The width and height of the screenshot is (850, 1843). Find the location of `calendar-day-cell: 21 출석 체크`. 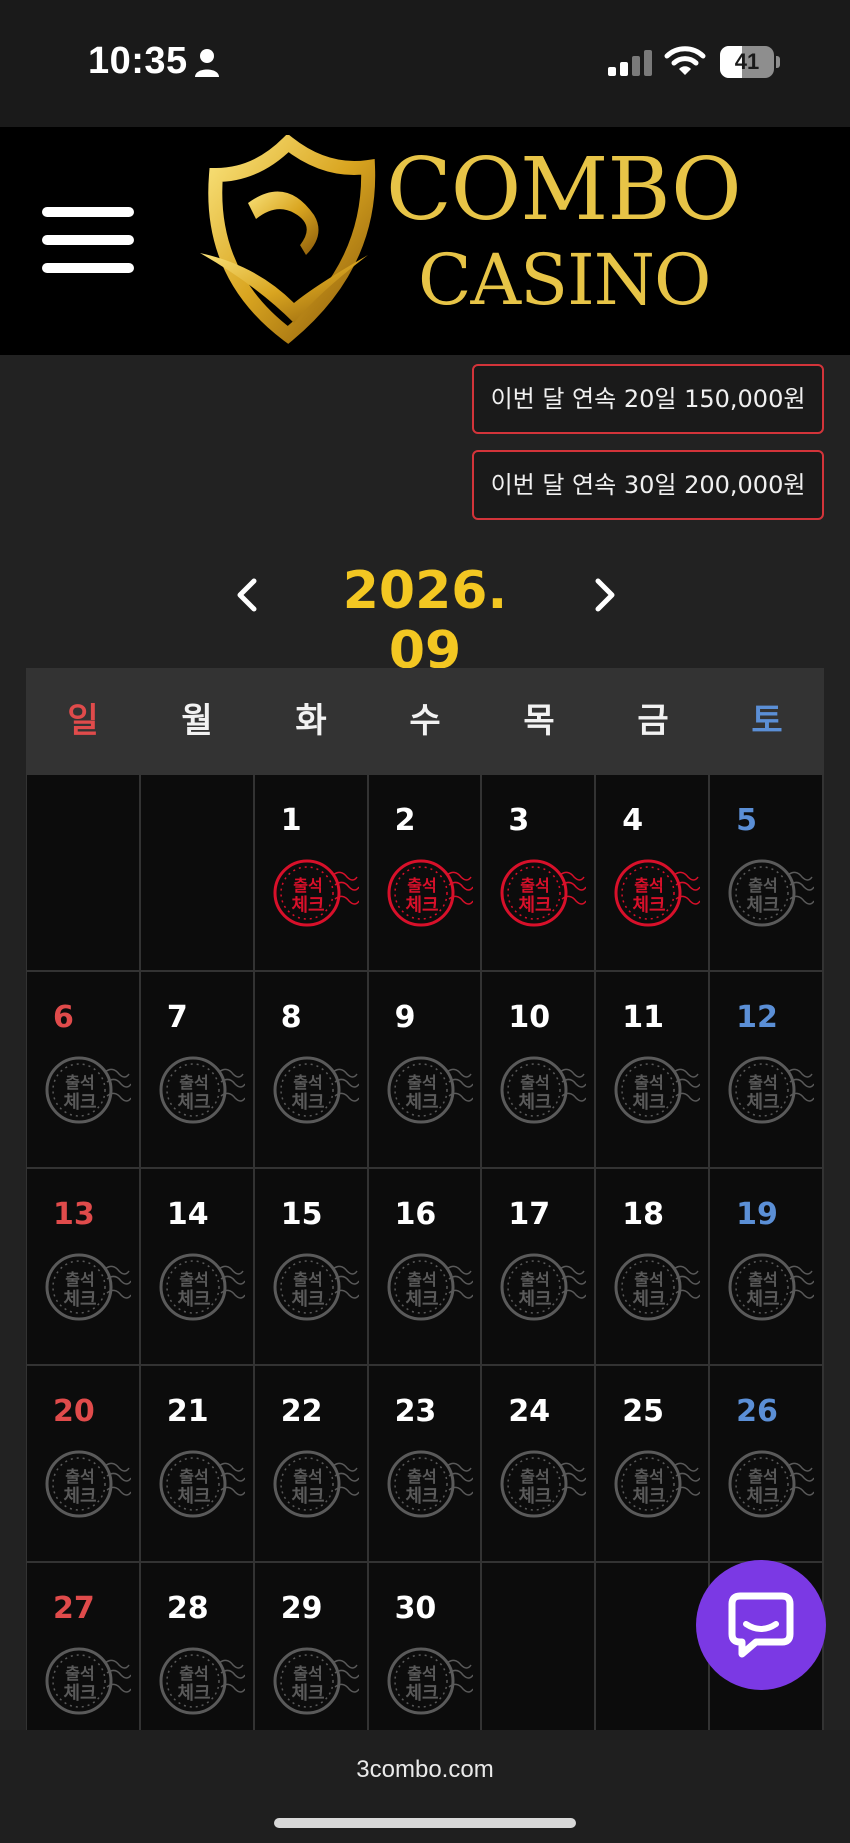

calendar-day-cell: 21 출석 체크 is located at coordinates (197, 1464).